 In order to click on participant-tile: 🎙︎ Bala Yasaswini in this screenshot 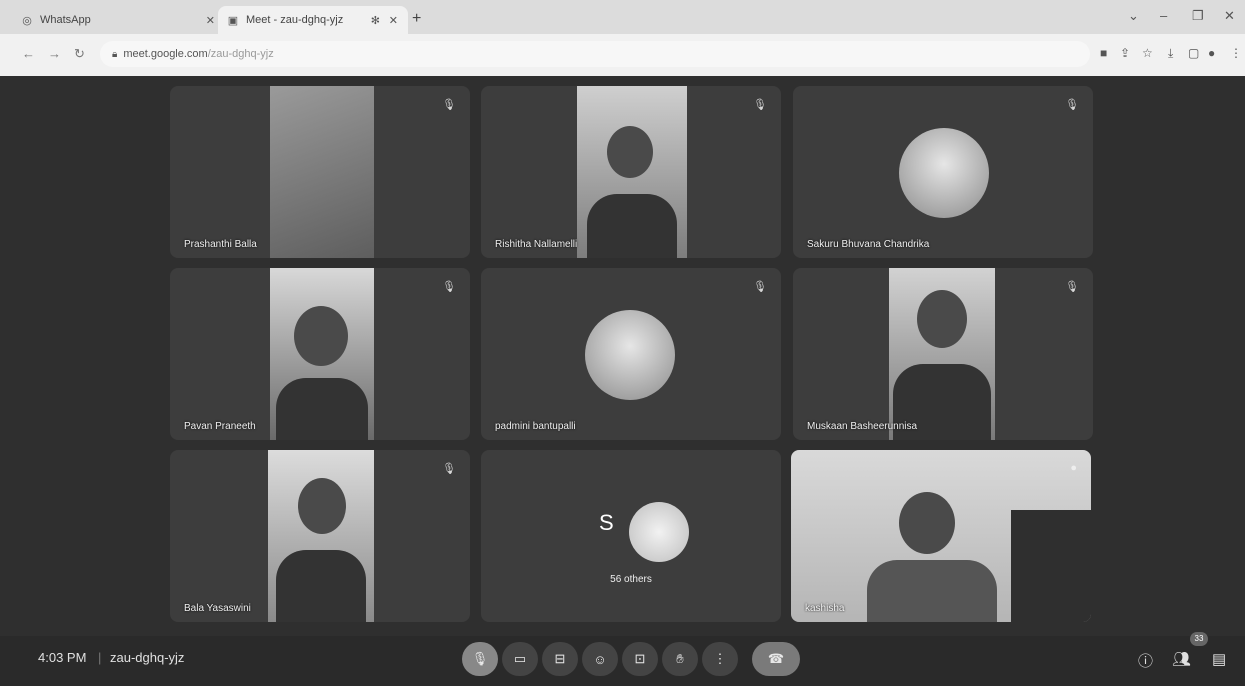, I will do `click(320, 536)`.